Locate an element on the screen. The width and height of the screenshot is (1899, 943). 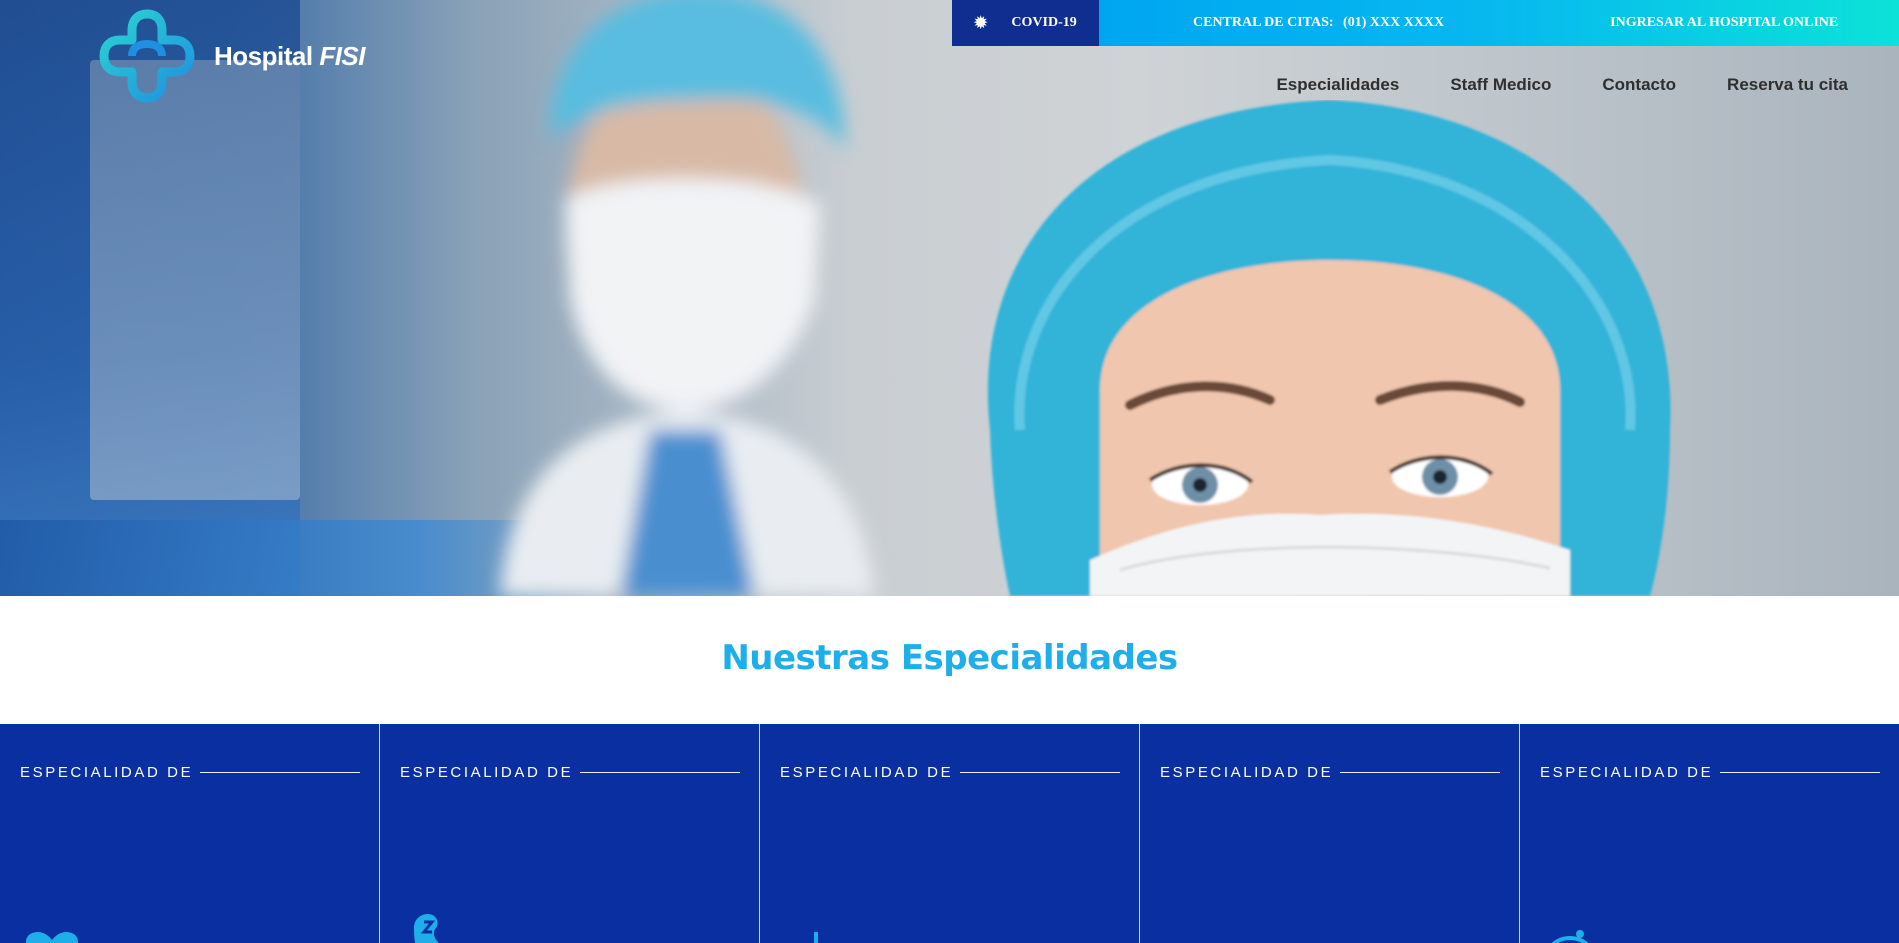
hospital-cross-icon is located at coordinates (147, 56).